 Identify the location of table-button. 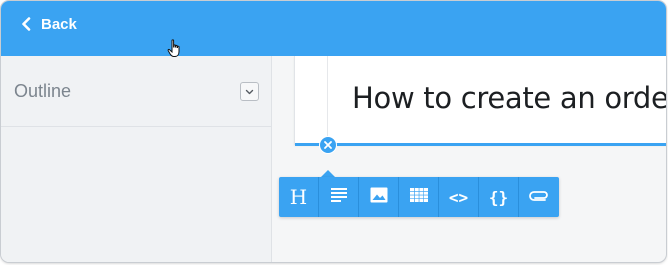
(419, 197).